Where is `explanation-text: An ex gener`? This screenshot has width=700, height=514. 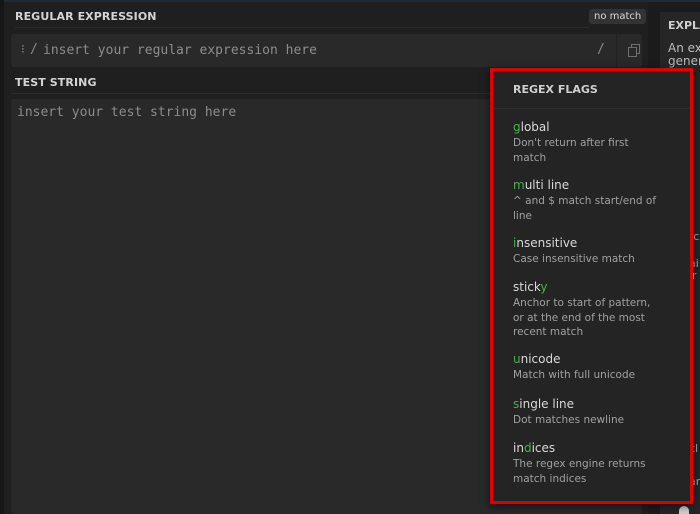 explanation-text: An ex gener is located at coordinates (684, 55).